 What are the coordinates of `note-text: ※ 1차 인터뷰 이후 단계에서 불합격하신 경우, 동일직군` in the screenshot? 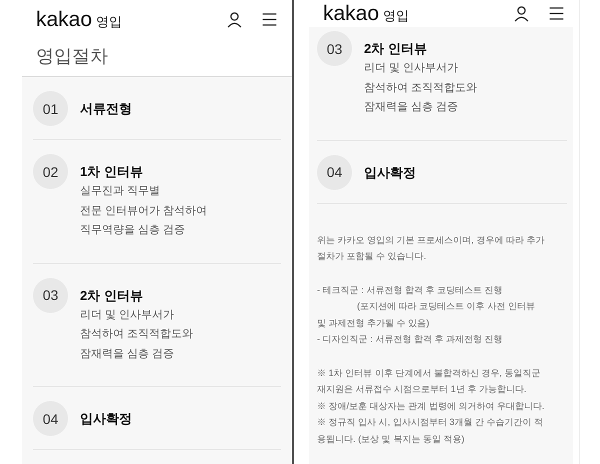 It's located at (429, 373).